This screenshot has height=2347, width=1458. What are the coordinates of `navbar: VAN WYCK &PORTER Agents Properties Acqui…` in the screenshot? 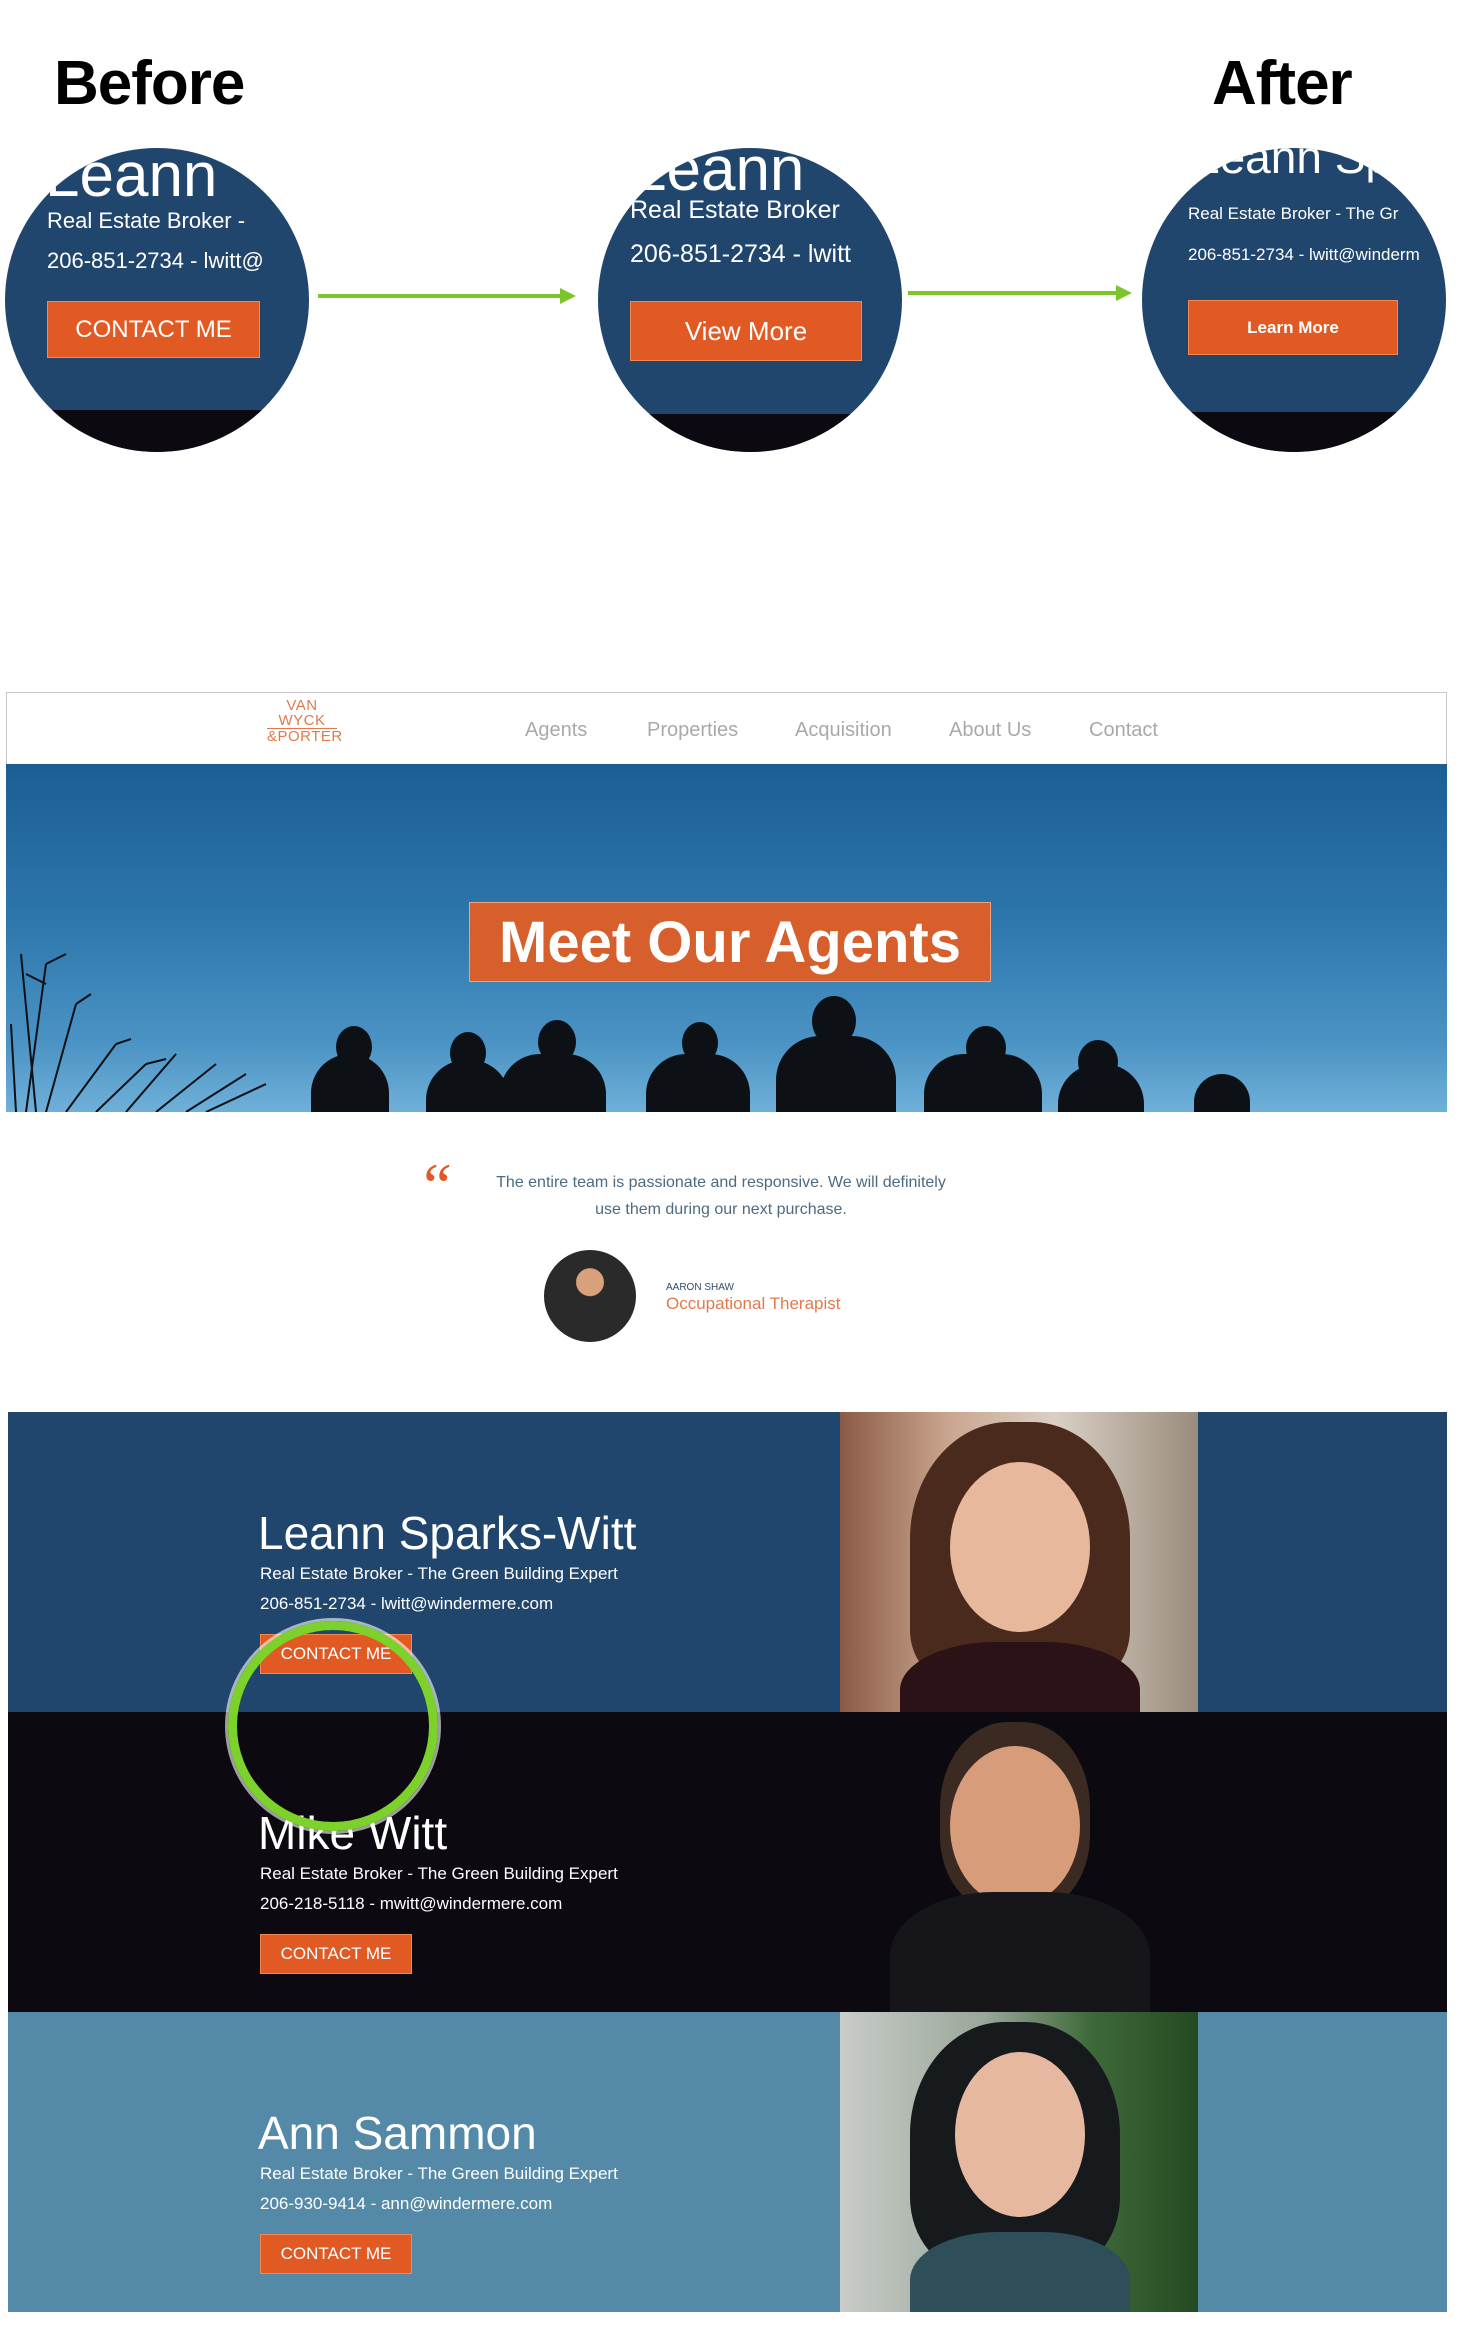 It's located at (726, 728).